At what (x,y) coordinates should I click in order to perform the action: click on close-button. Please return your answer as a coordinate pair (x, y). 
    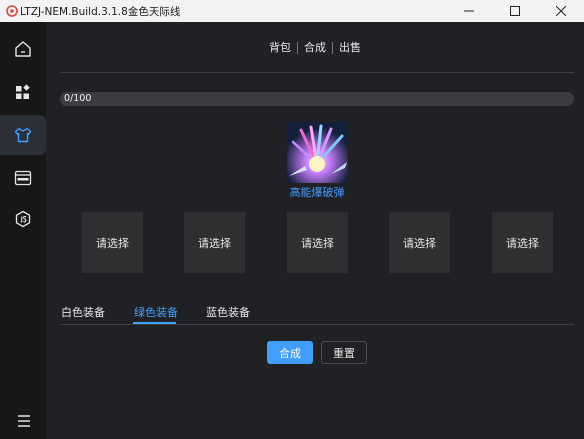
    Looking at the image, I should click on (561, 11).